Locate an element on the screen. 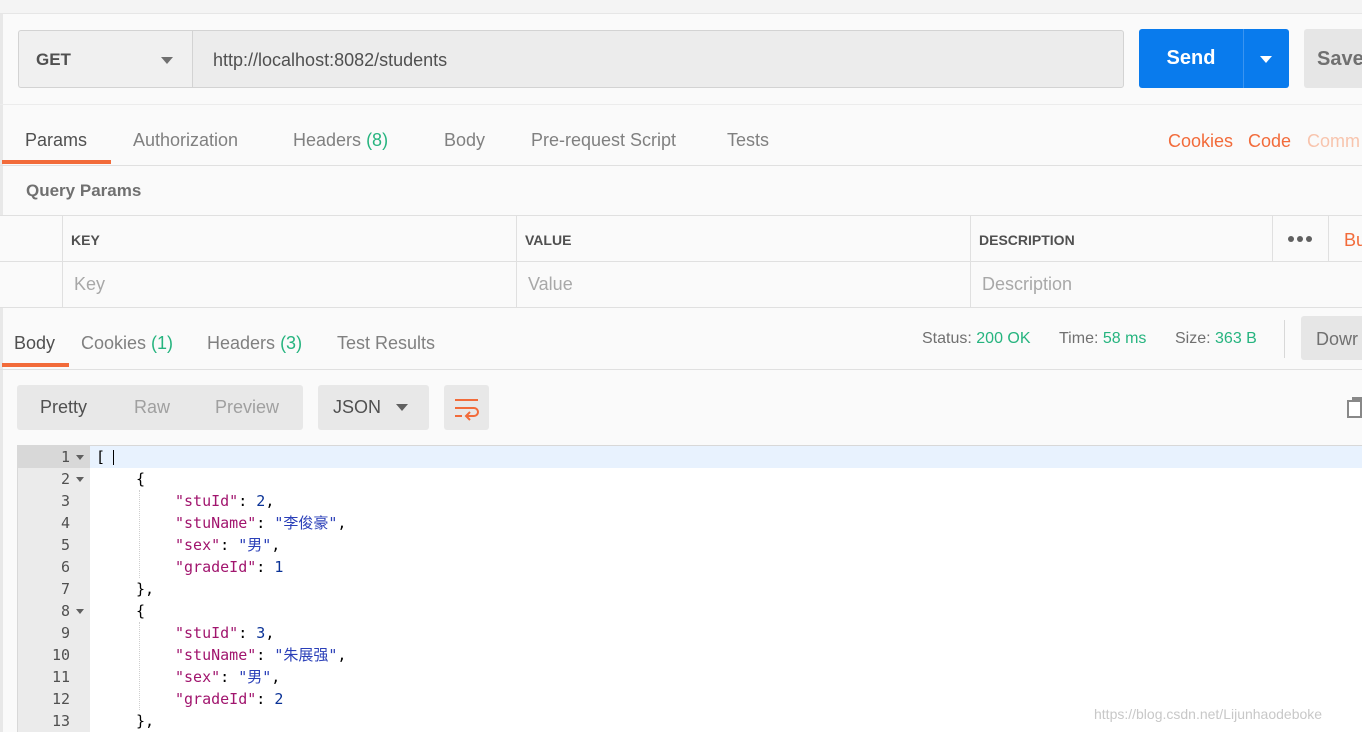 The width and height of the screenshot is (1362, 732). size-label: Size: is located at coordinates (1193, 338).